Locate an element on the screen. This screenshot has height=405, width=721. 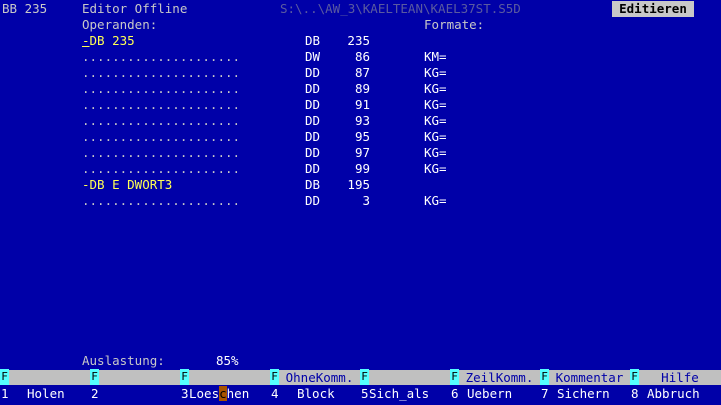
load-label: Auslastung: is located at coordinates (123, 360).